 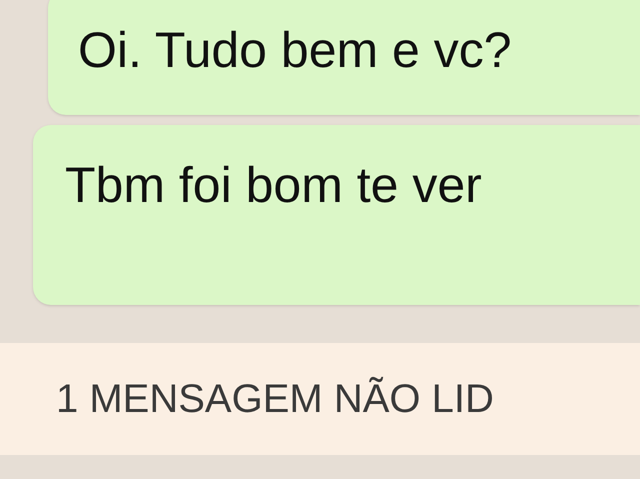 What do you see at coordinates (295, 50) in the screenshot?
I see `message-text: Oi. Tudo bem e vc?` at bounding box center [295, 50].